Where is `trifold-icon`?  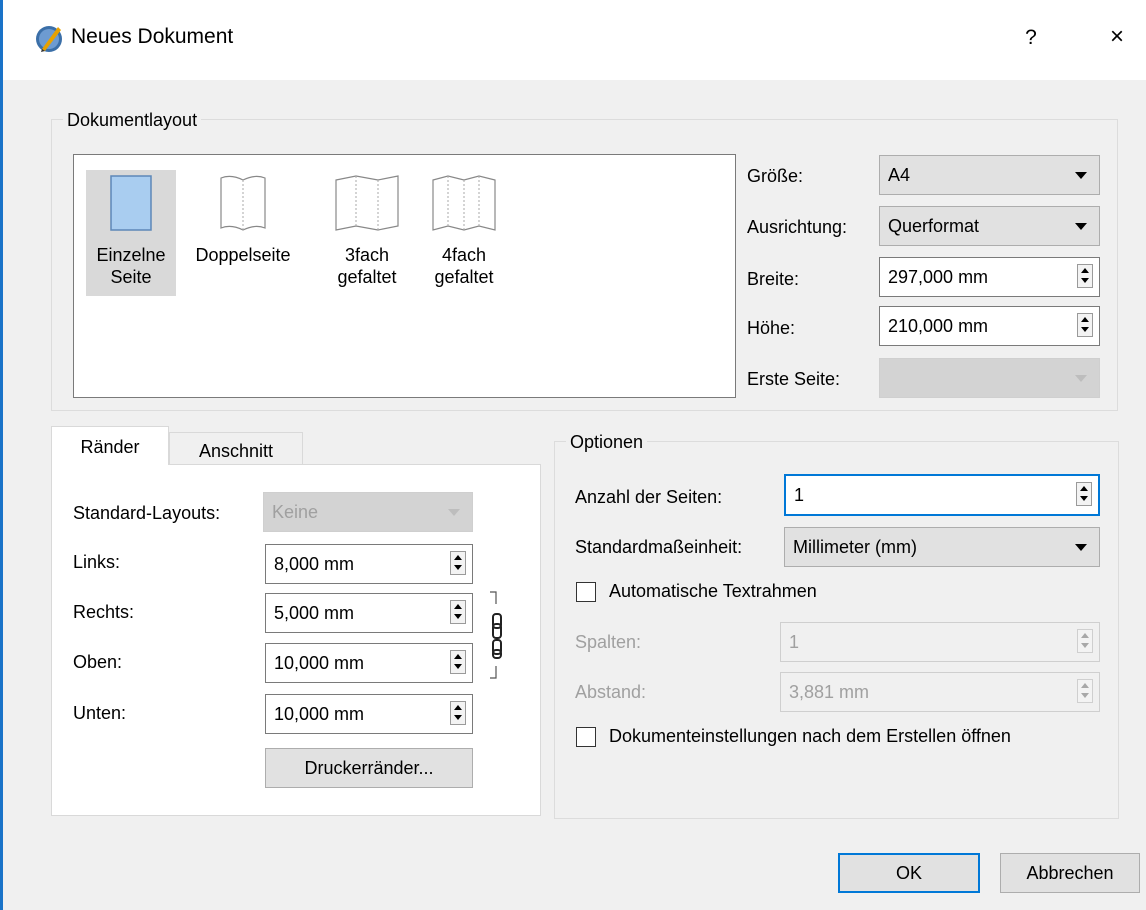
trifold-icon is located at coordinates (367, 203).